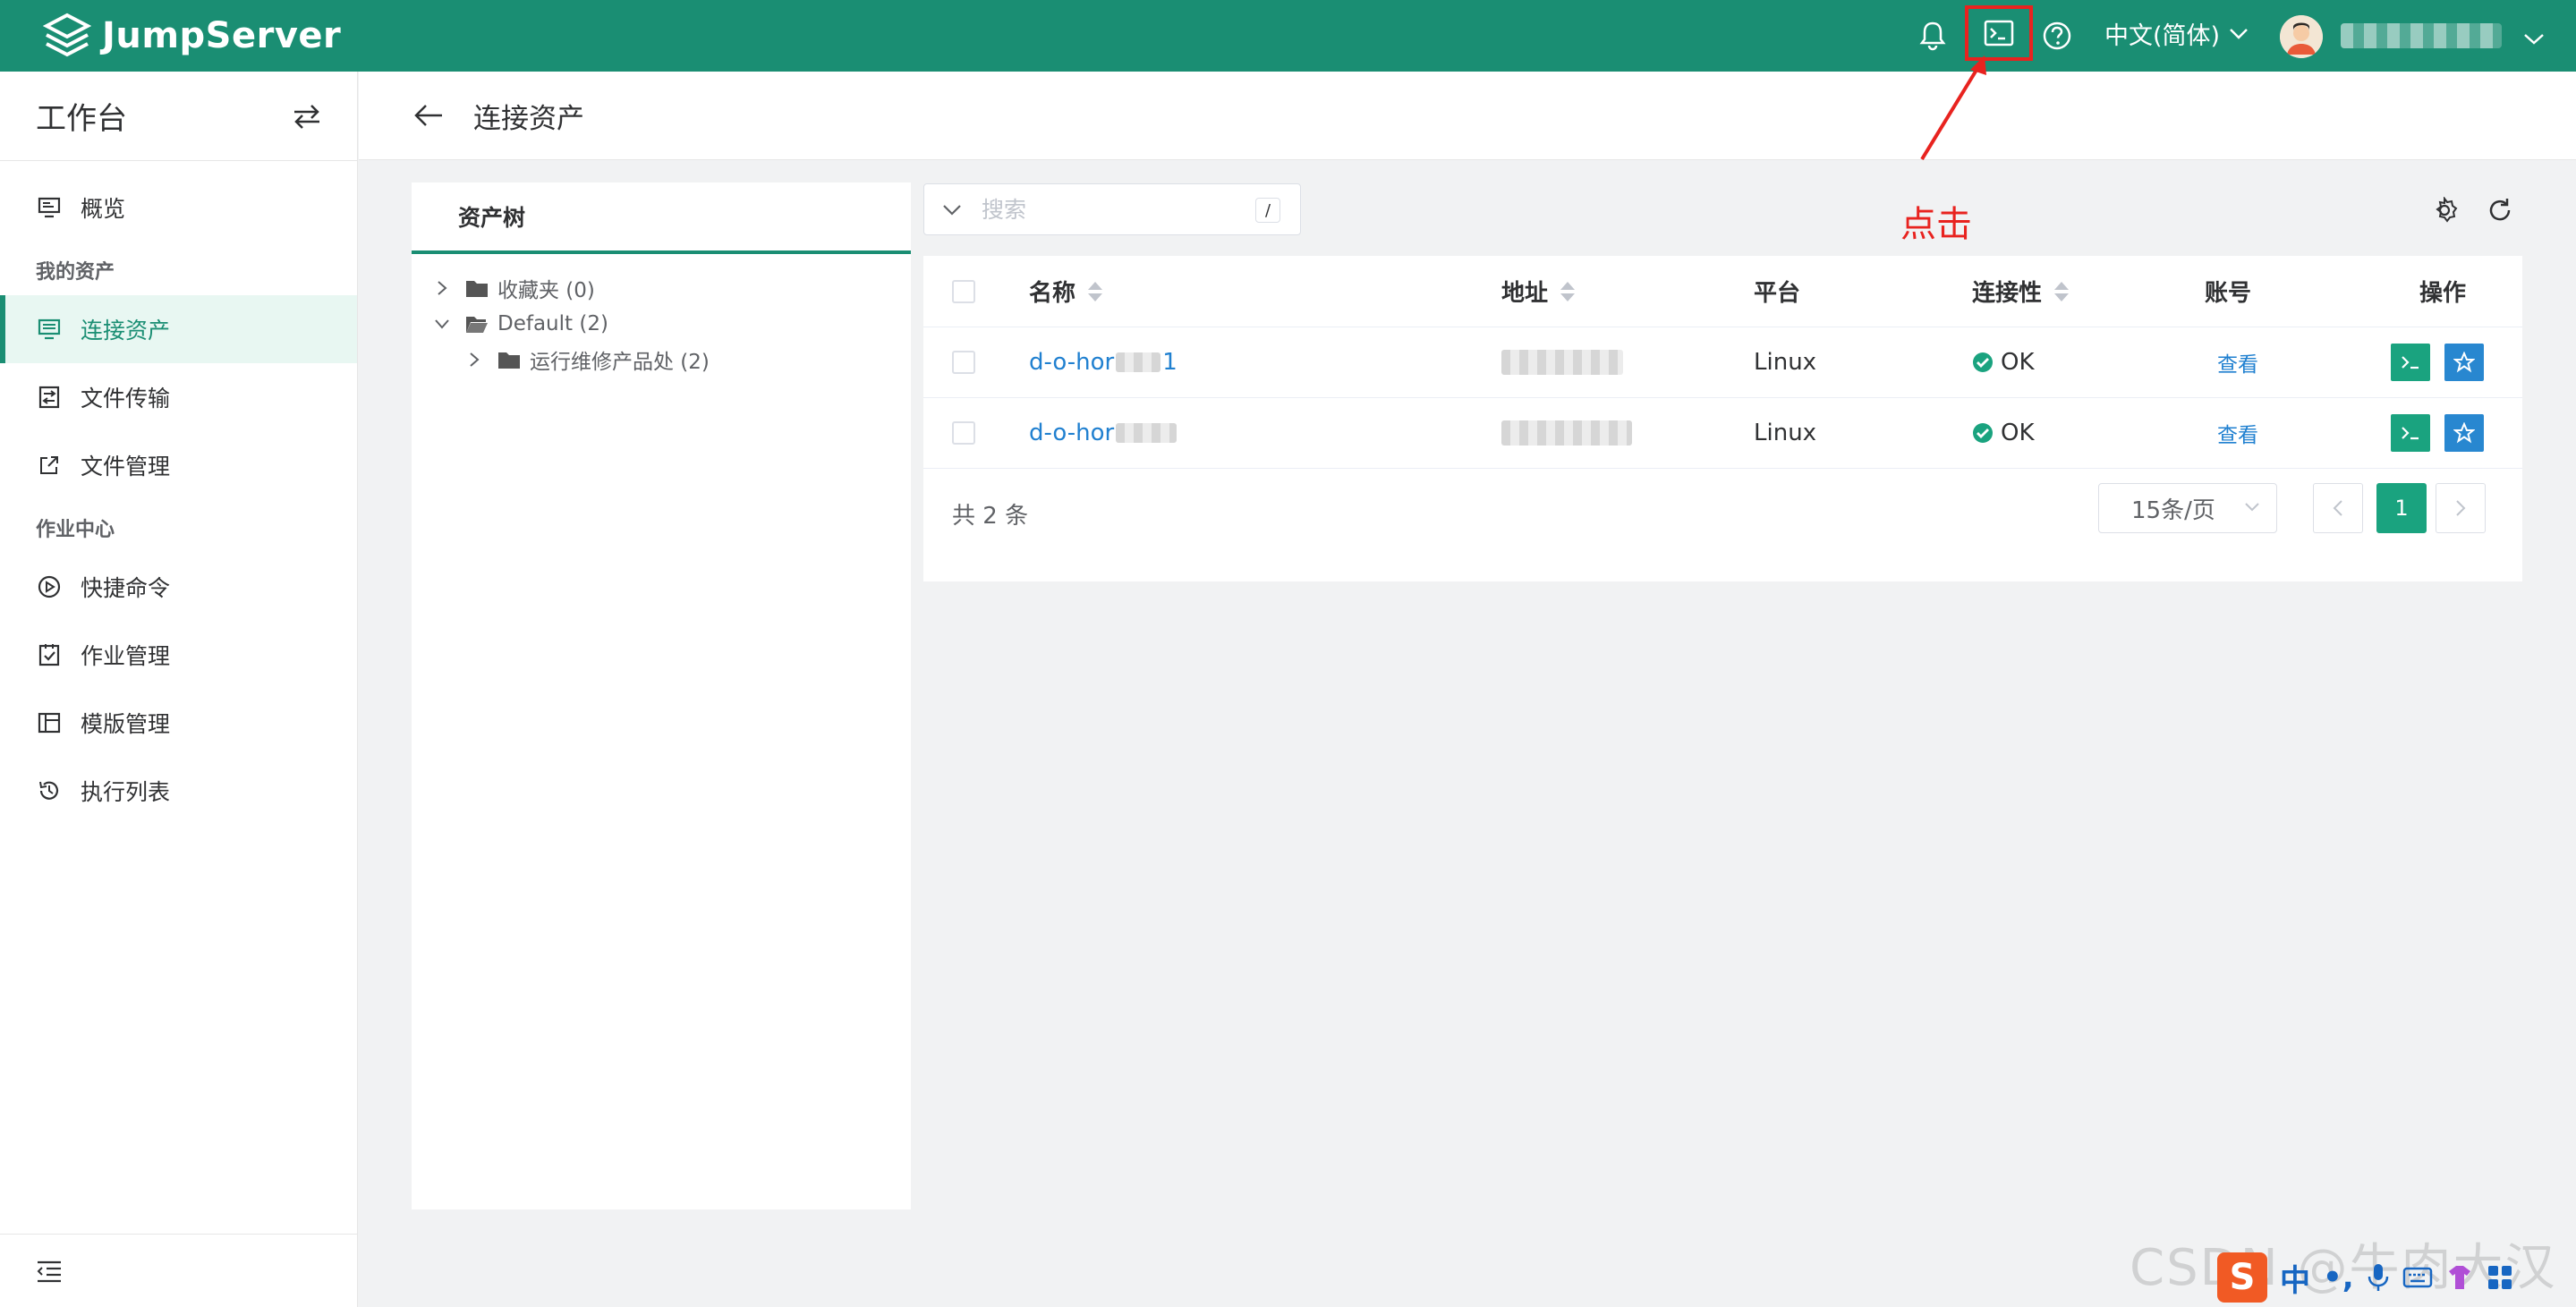  Describe the element at coordinates (49, 397) in the screenshot. I see `file-transfer-icon` at that location.